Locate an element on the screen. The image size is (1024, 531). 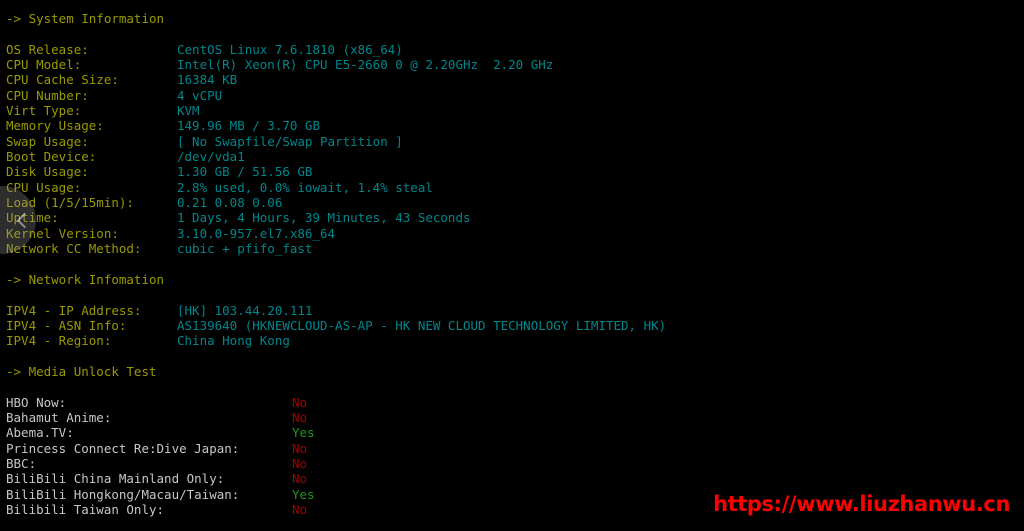
info-value: KVM is located at coordinates (188, 111).